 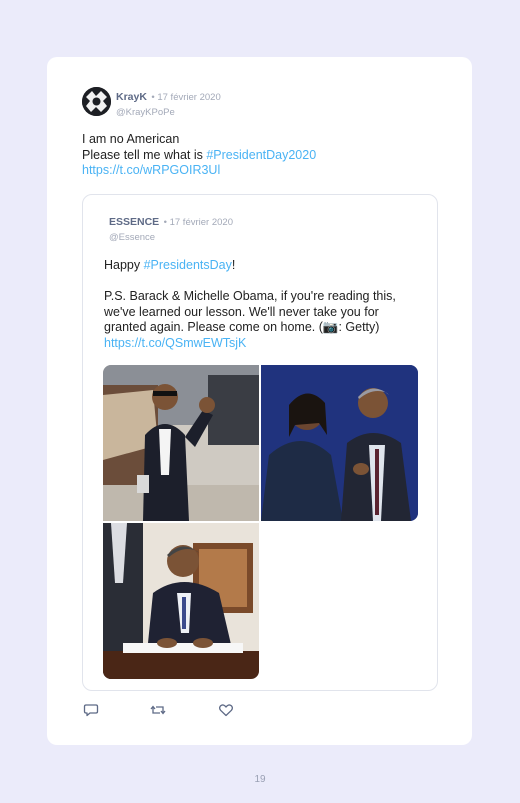 I want to click on quoted-tweet-header: ESSENCE • 17 février 2020 @Essence, so click(x=171, y=227).